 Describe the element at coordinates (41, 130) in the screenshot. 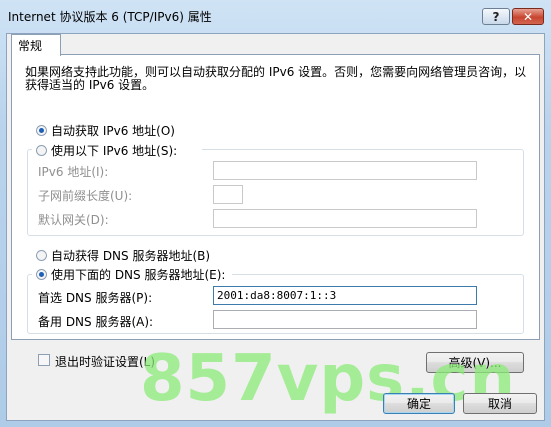

I see `ip-auto-radio` at that location.